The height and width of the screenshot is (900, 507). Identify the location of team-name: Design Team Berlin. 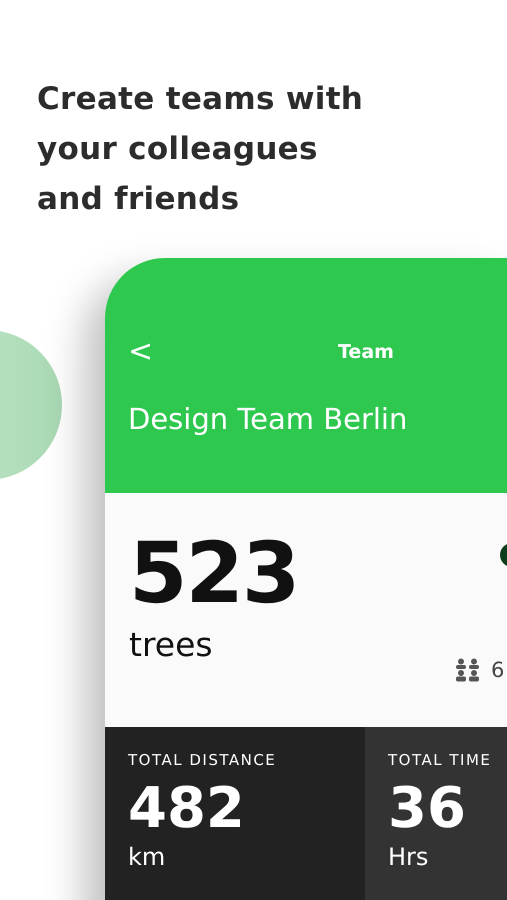
(268, 419).